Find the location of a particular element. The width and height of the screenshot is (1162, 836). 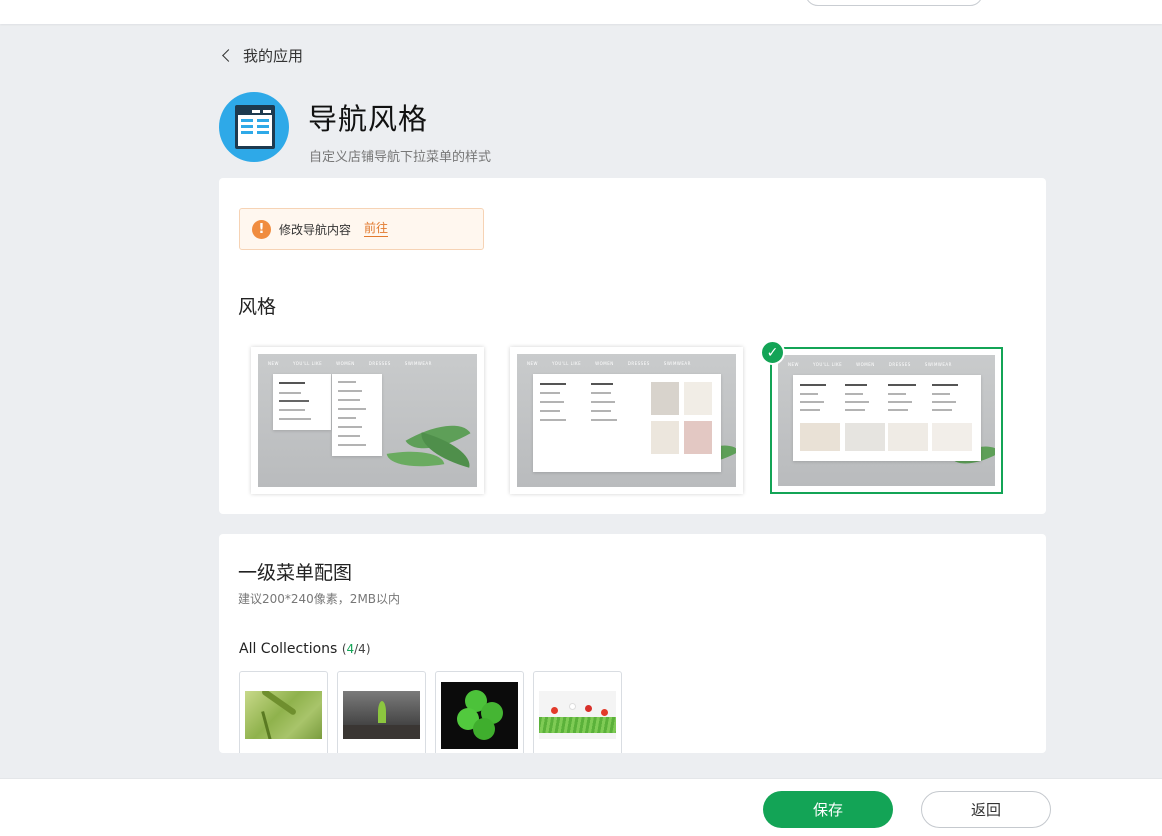

chevron-left-icon is located at coordinates (228, 55).